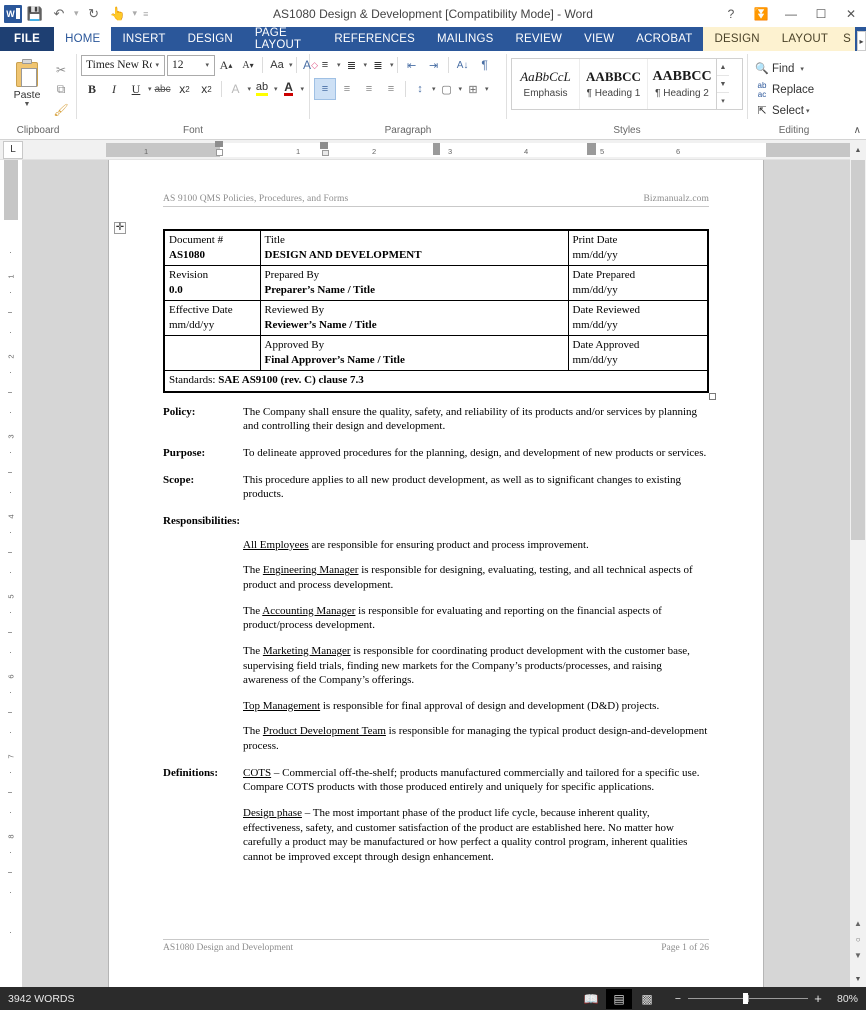  What do you see at coordinates (207, 89) in the screenshot?
I see `superscript-button: x2` at bounding box center [207, 89].